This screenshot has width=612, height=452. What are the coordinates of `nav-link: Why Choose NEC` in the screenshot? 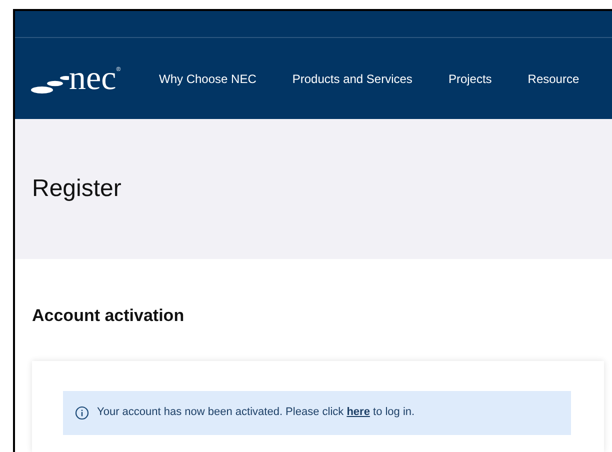 It's located at (207, 79).